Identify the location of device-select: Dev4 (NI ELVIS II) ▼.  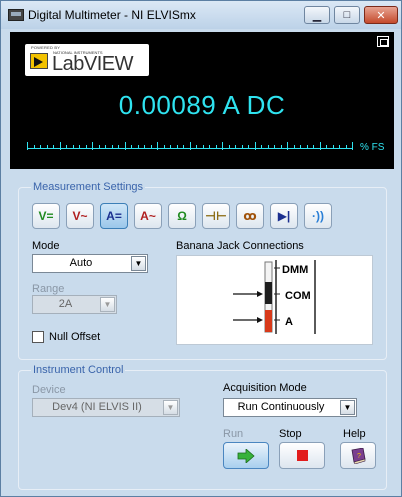
(106, 407).